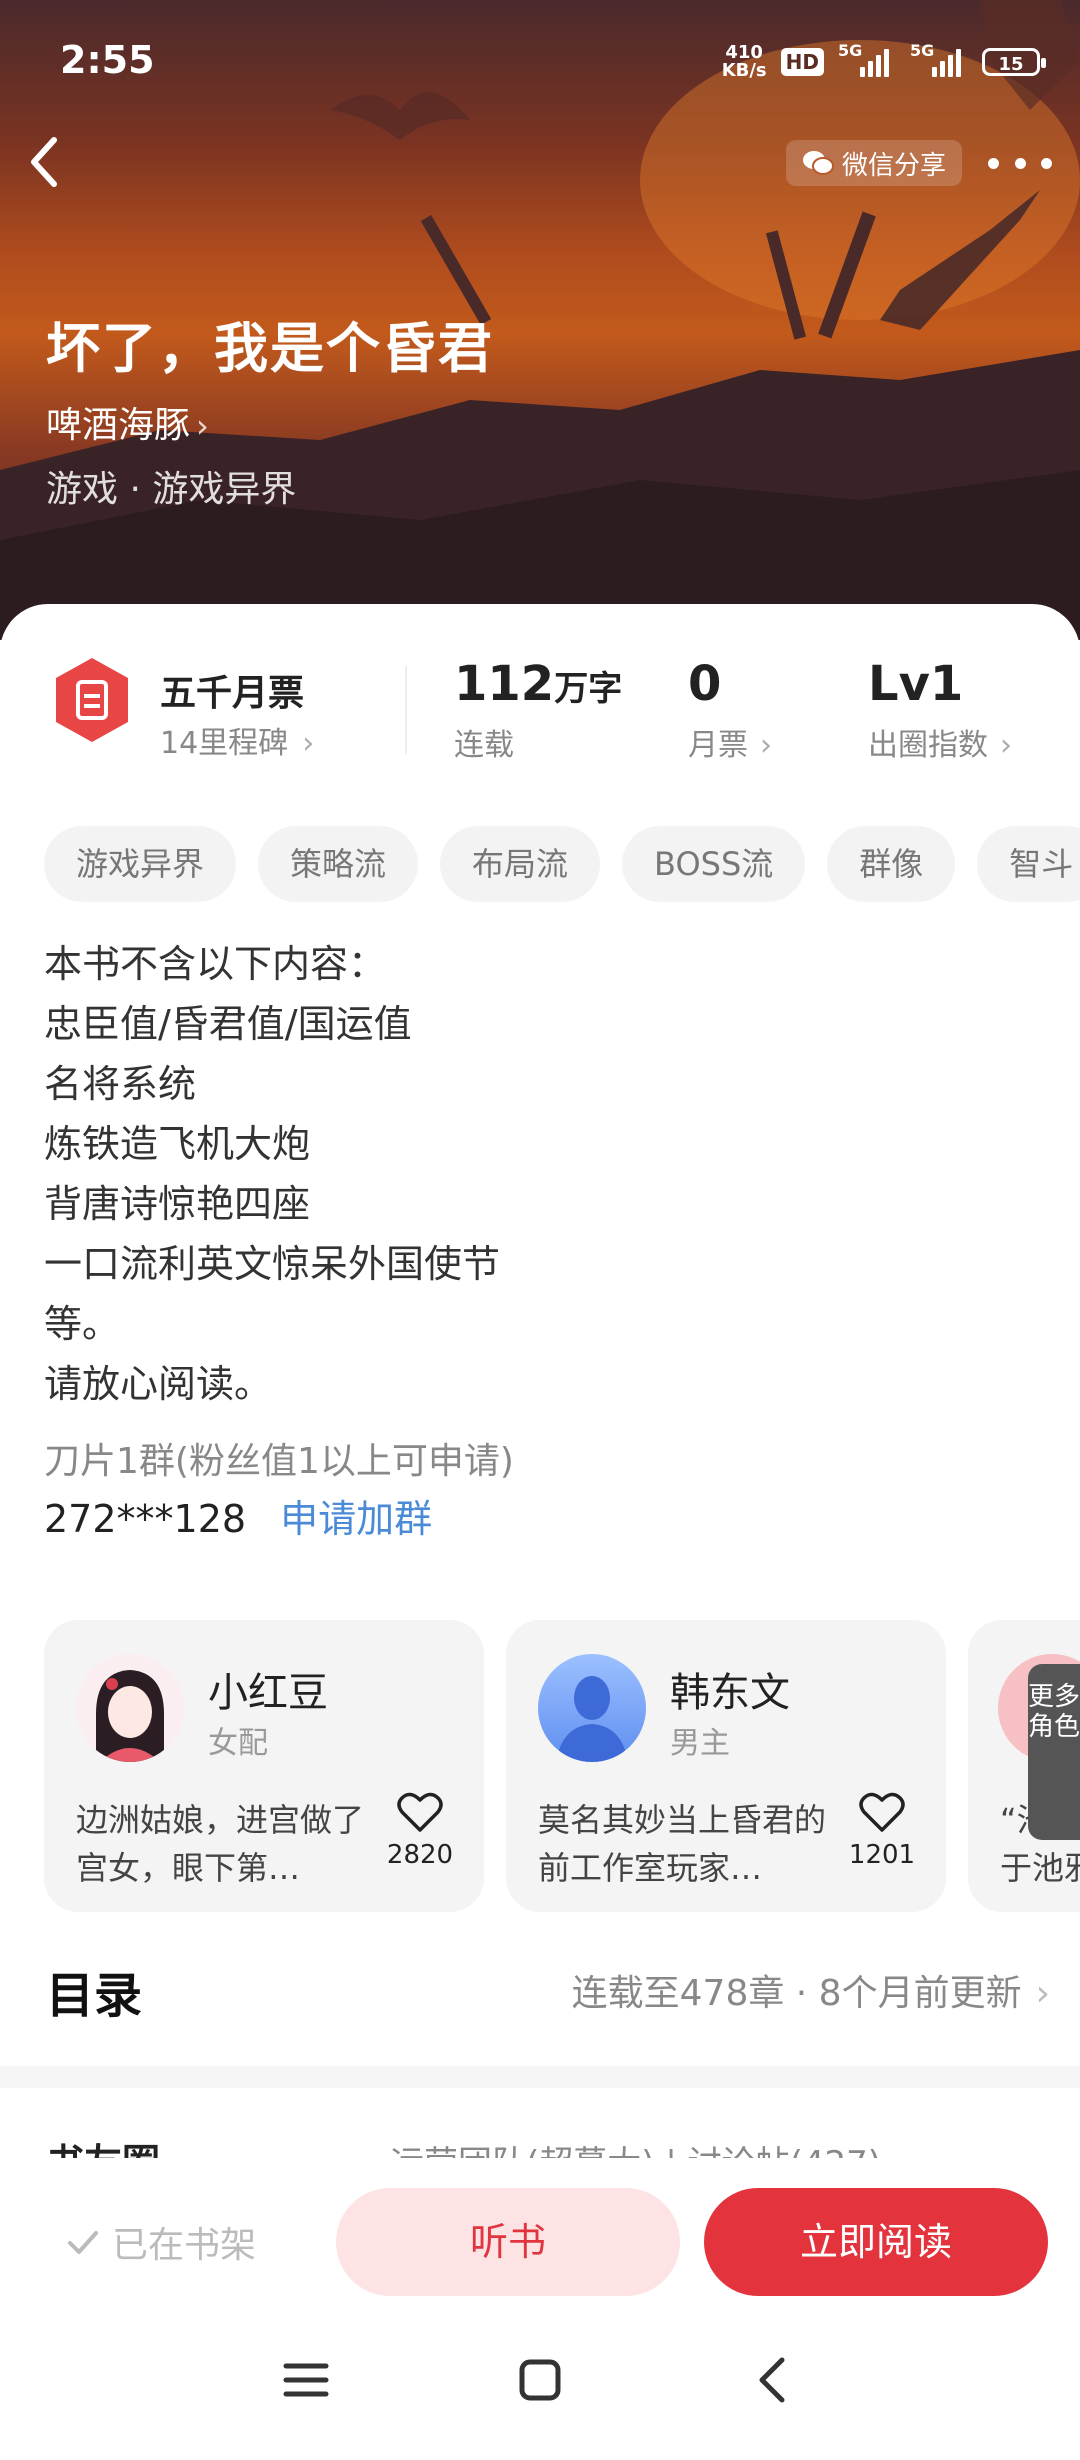 This screenshot has width=1080, height=2460. I want to click on author-link: 啤酒海豚 ›, so click(127, 422).